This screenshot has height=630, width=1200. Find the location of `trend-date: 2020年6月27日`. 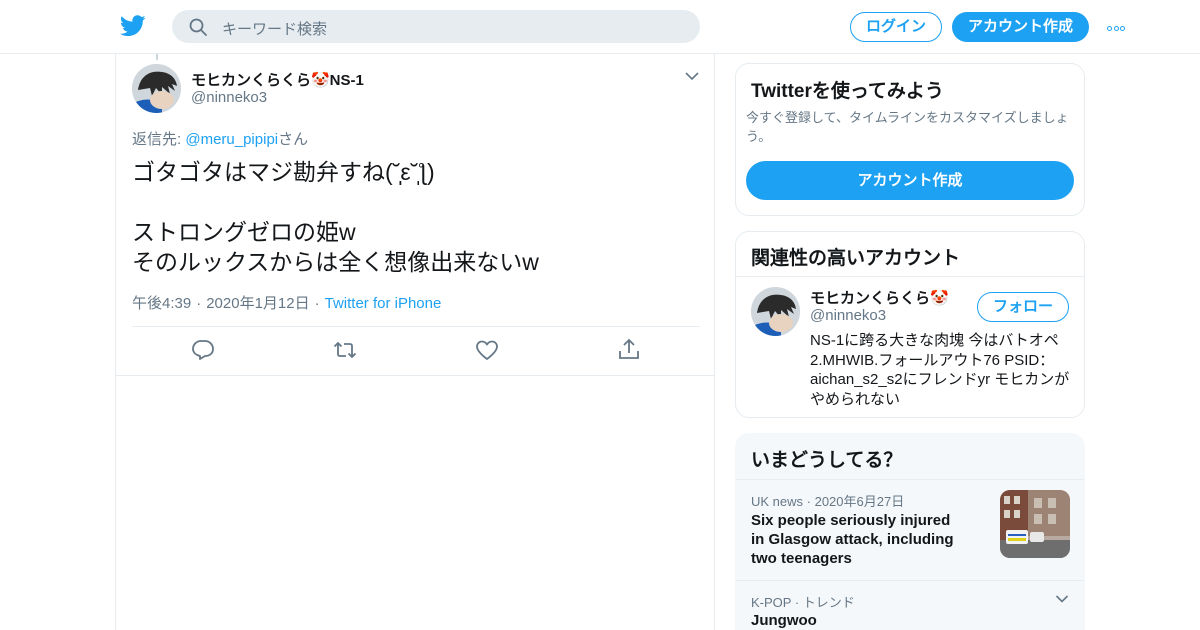

trend-date: 2020年6月27日 is located at coordinates (859, 501).